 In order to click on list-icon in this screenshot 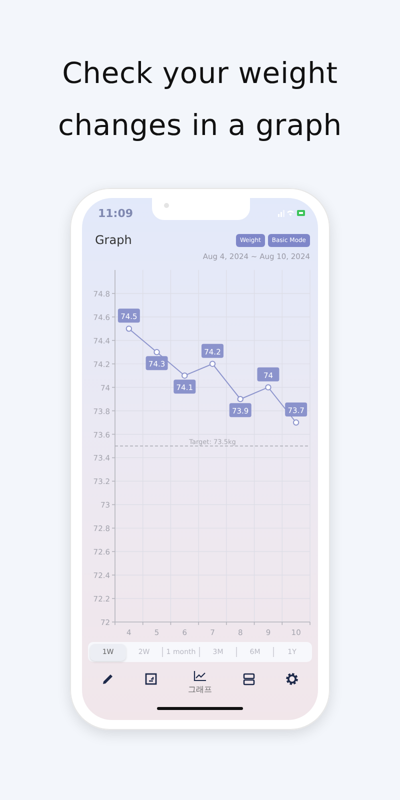, I will do `click(249, 679)`.